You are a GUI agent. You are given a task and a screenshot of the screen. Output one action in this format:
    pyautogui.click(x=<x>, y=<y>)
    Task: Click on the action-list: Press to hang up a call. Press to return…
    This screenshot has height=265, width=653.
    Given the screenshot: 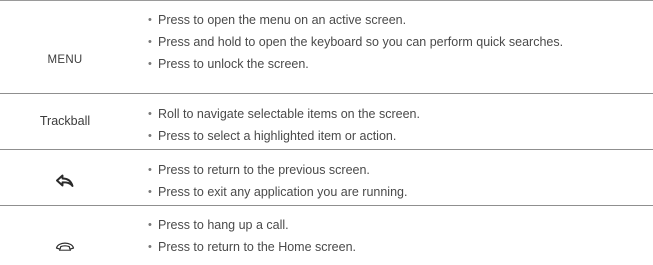 What is the action you would take?
    pyautogui.click(x=252, y=236)
    